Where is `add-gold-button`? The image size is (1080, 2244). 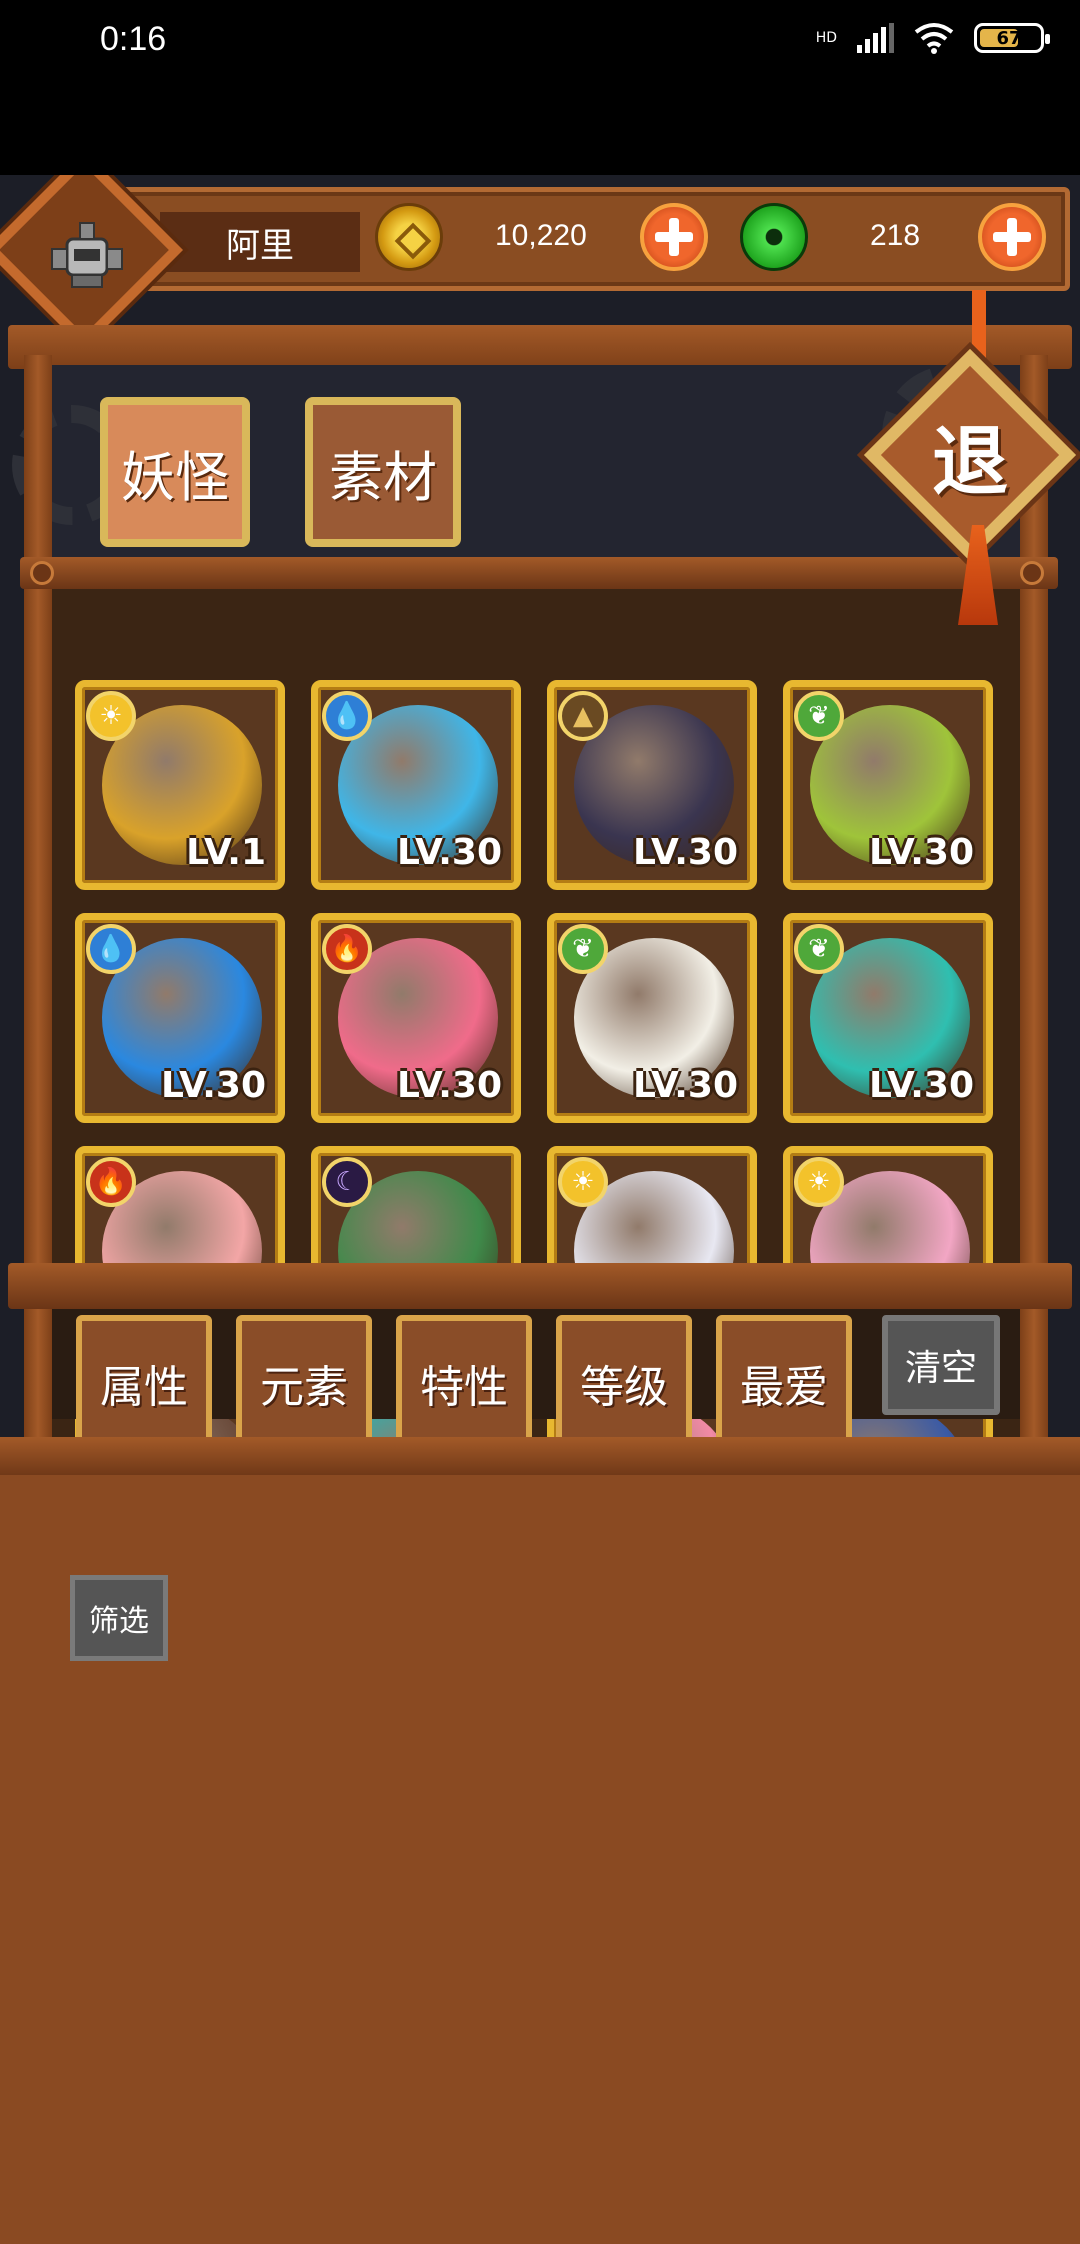 add-gold-button is located at coordinates (674, 237).